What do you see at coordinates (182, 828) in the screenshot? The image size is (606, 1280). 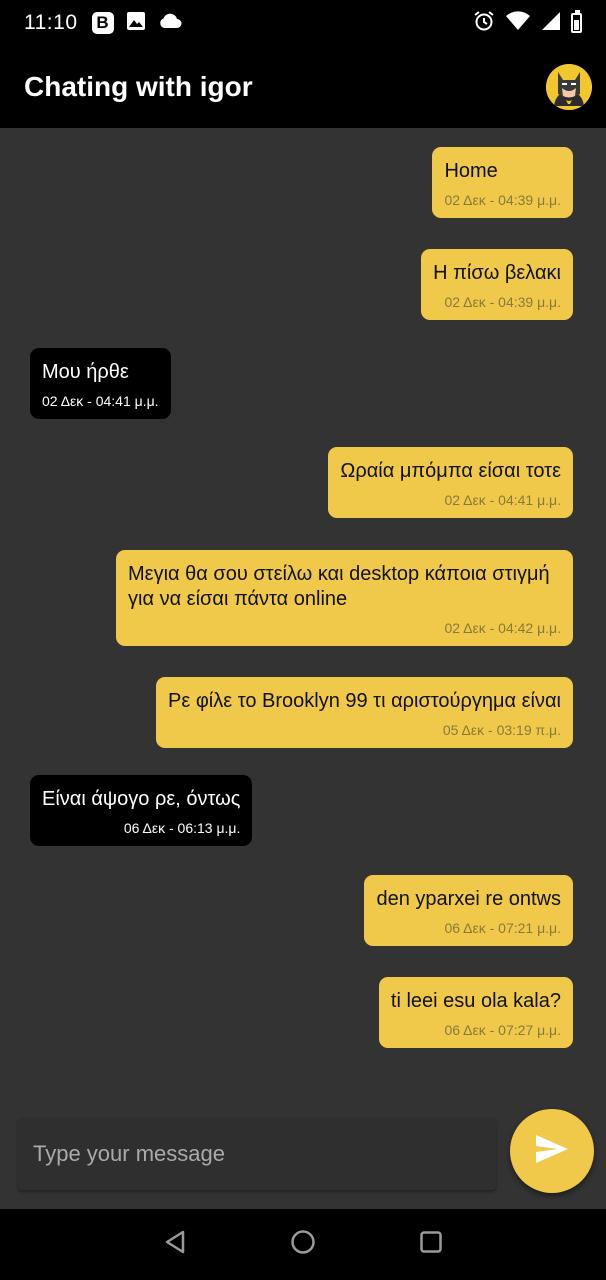 I see `message-timestamp: 06 Δεκ - 06:13 μ.μ.` at bounding box center [182, 828].